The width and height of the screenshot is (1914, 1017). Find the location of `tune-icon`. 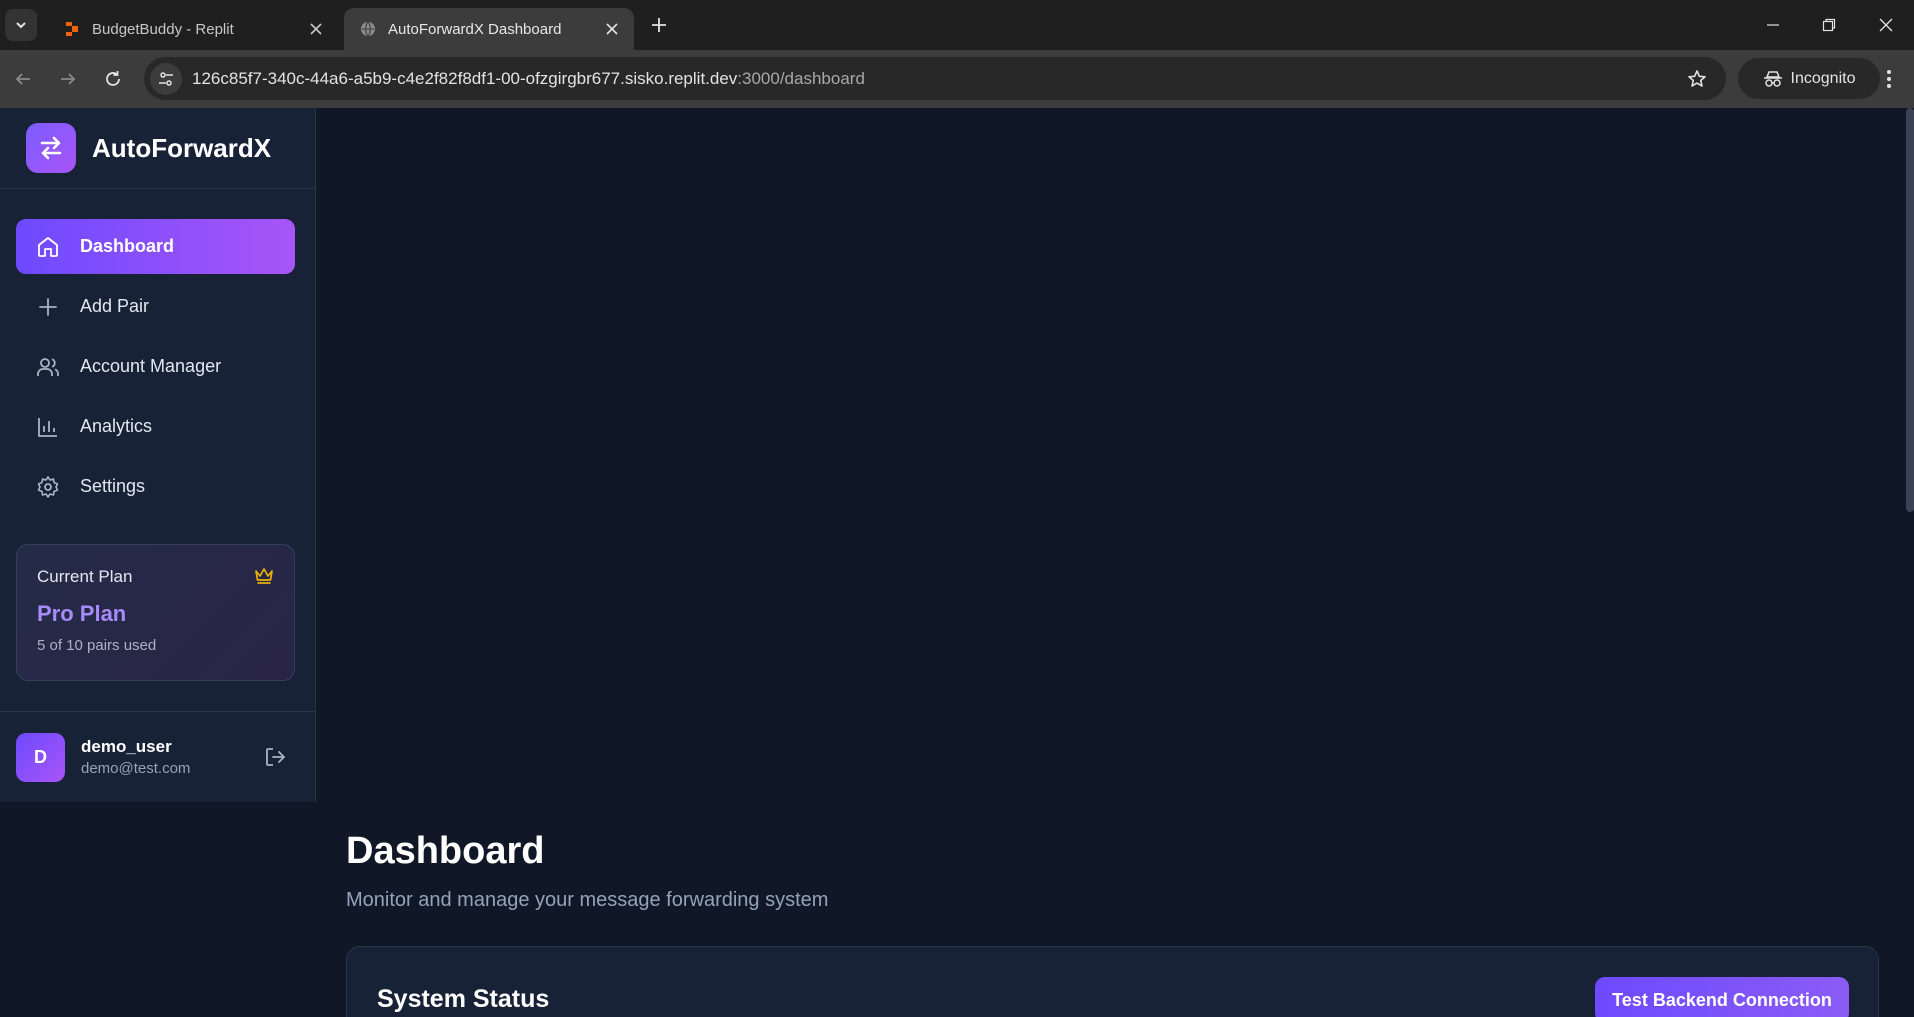

tune-icon is located at coordinates (166, 78).